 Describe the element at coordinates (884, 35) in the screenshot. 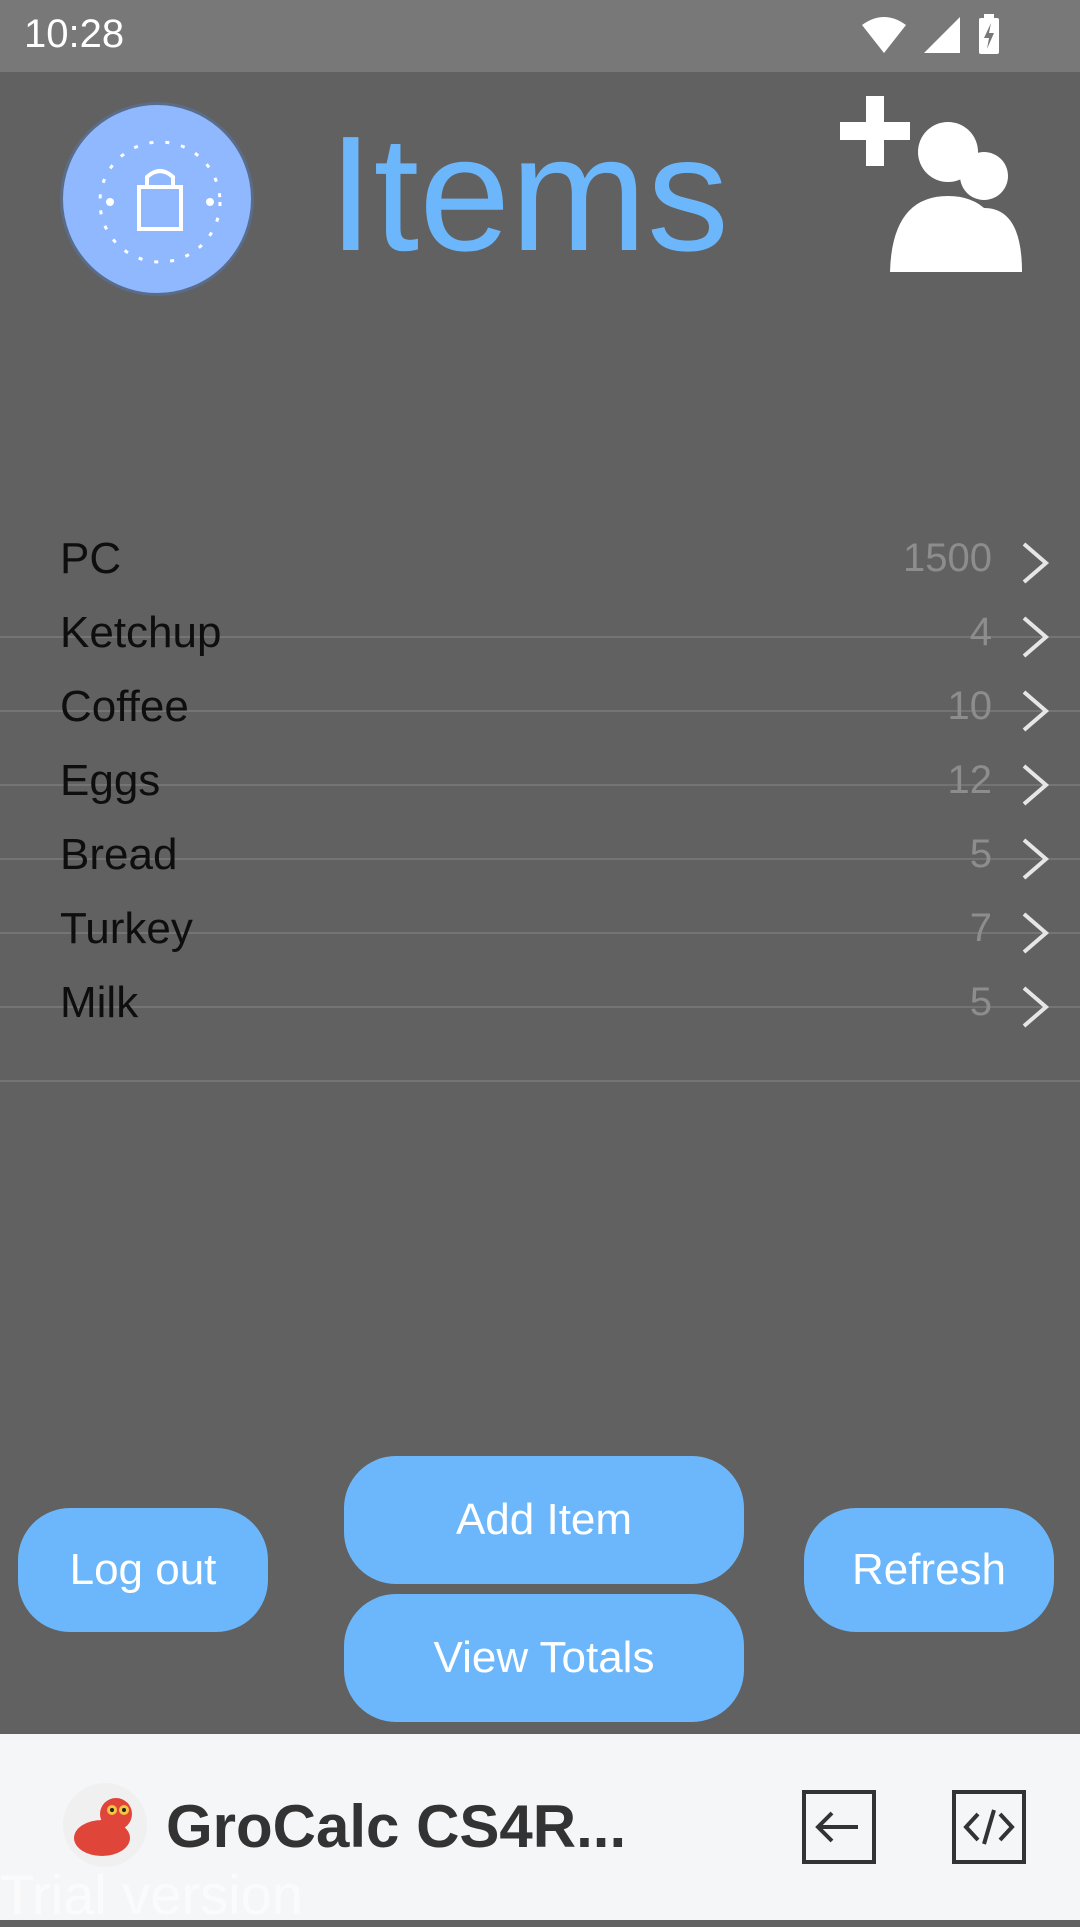

I see `wifi-icon` at that location.